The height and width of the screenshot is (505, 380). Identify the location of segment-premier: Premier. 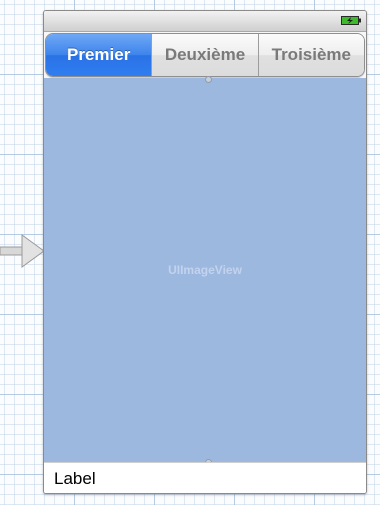
(99, 55).